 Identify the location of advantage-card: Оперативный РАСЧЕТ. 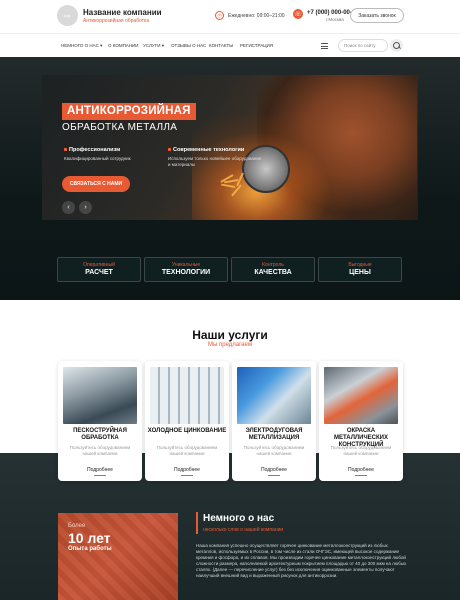
(99, 269).